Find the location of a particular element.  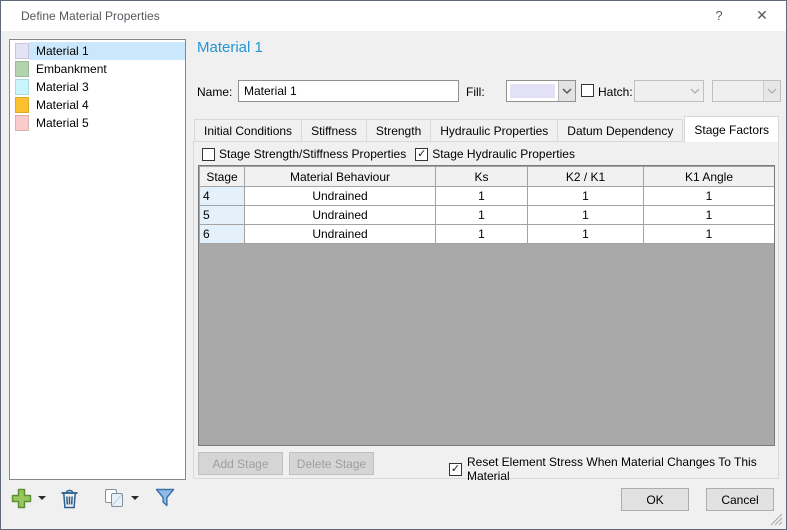

selected-material-heading: Material 1 is located at coordinates (230, 47).